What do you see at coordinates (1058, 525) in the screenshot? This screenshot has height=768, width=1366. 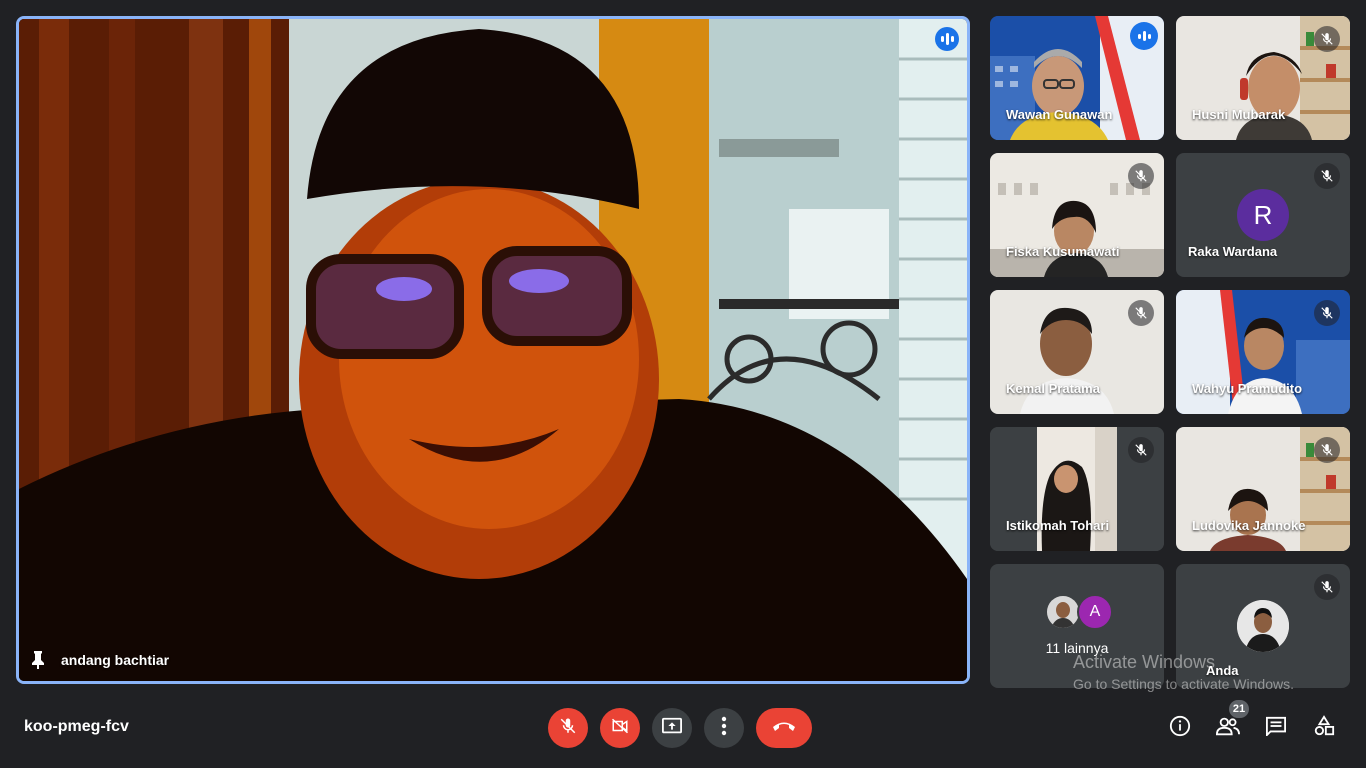 I see `participant-name: Istikomah Tohari` at bounding box center [1058, 525].